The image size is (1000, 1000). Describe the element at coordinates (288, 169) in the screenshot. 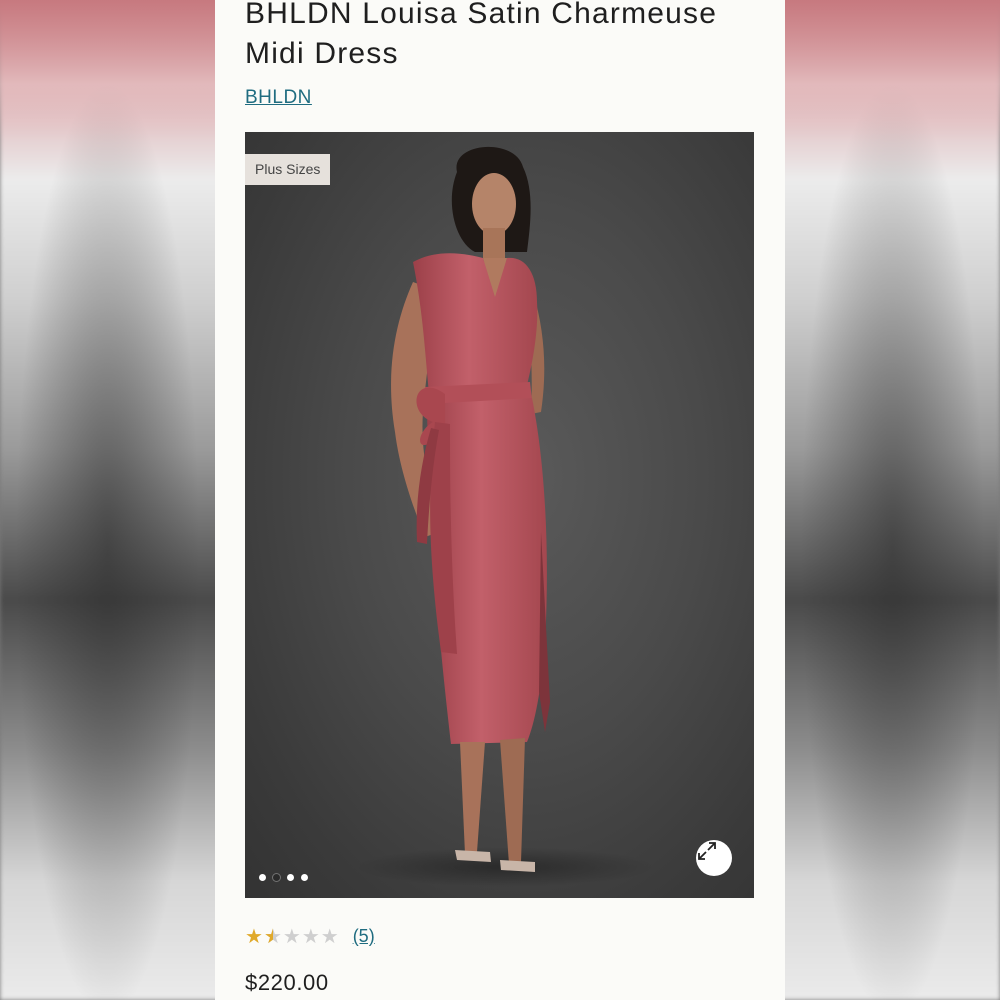

I see `plus-sizes-badge: Plus Sizes` at that location.